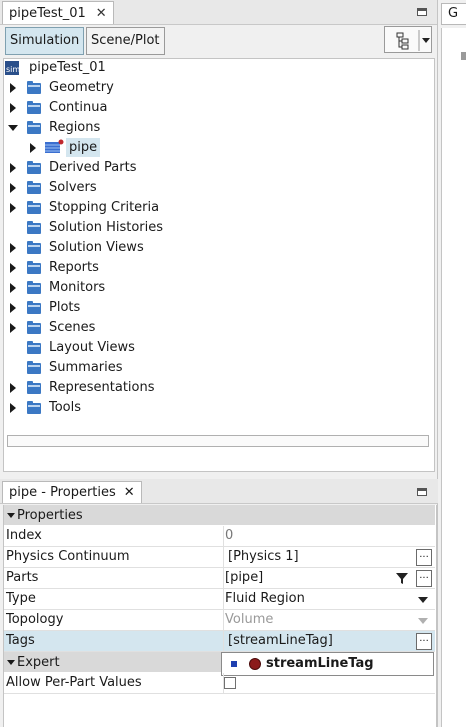 Image resolution: width=466 pixels, height=727 pixels. What do you see at coordinates (125, 41) in the screenshot?
I see `scene-plot-tab-button: Scene/Plot` at bounding box center [125, 41].